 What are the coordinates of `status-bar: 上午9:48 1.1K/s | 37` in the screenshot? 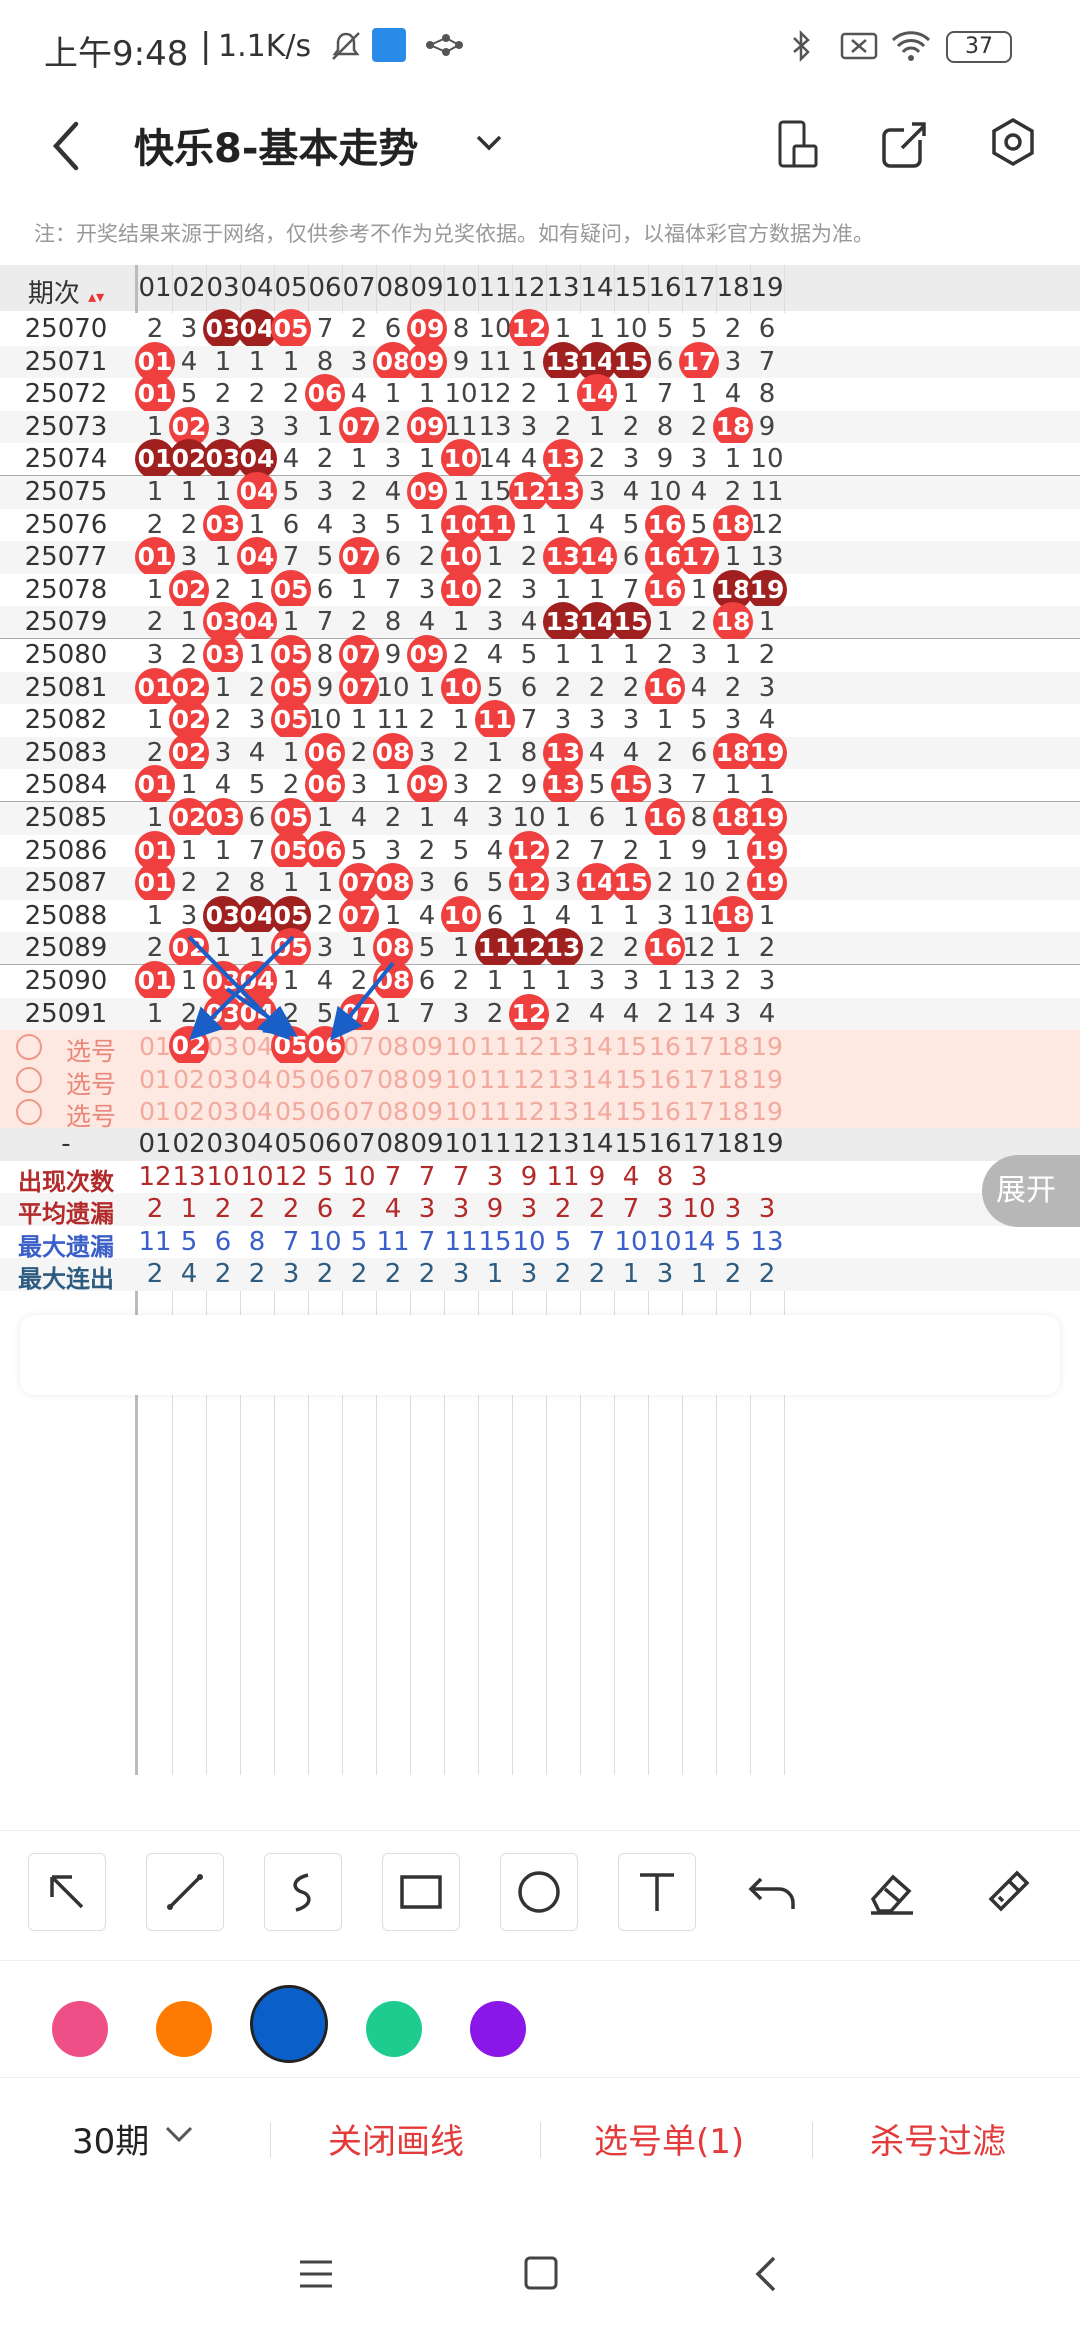 It's located at (540, 48).